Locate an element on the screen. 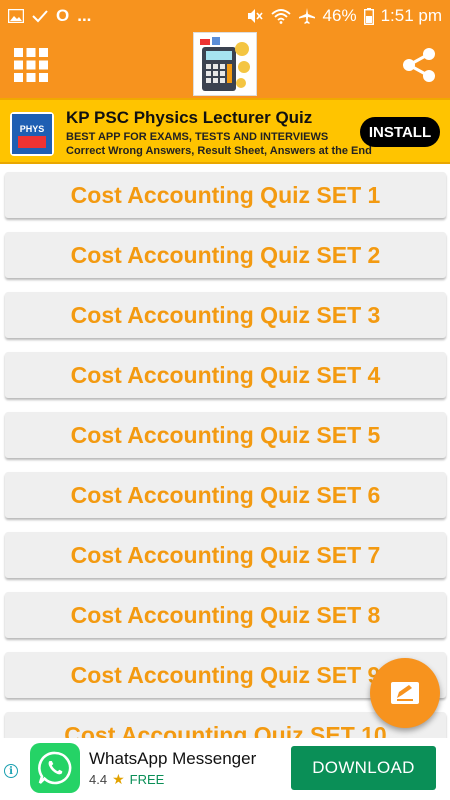 Image resolution: width=450 pixels, height=800 pixels. quiz-set-6-button: Cost Accounting Quiz SET 6 is located at coordinates (225, 495).